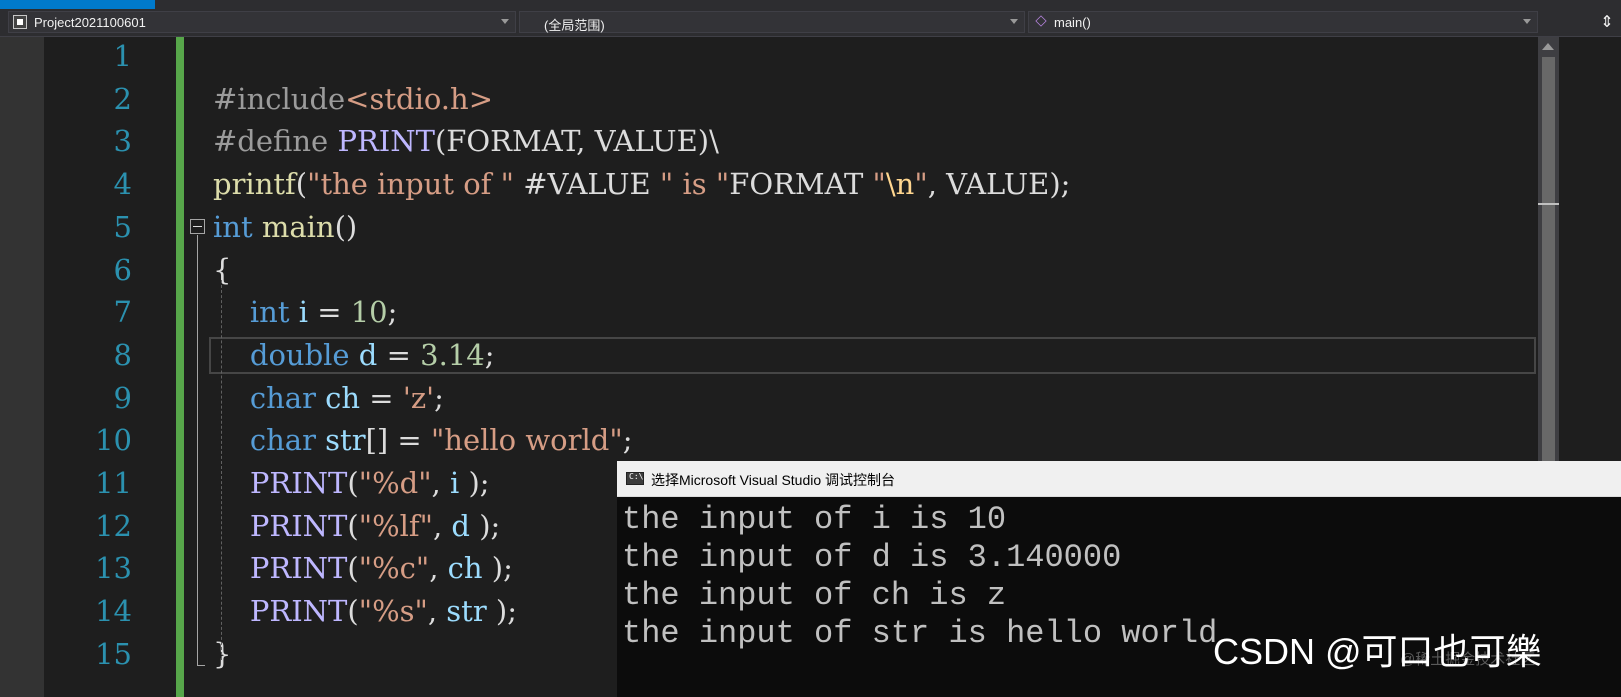  I want to click on code-token: 'z', so click(418, 397).